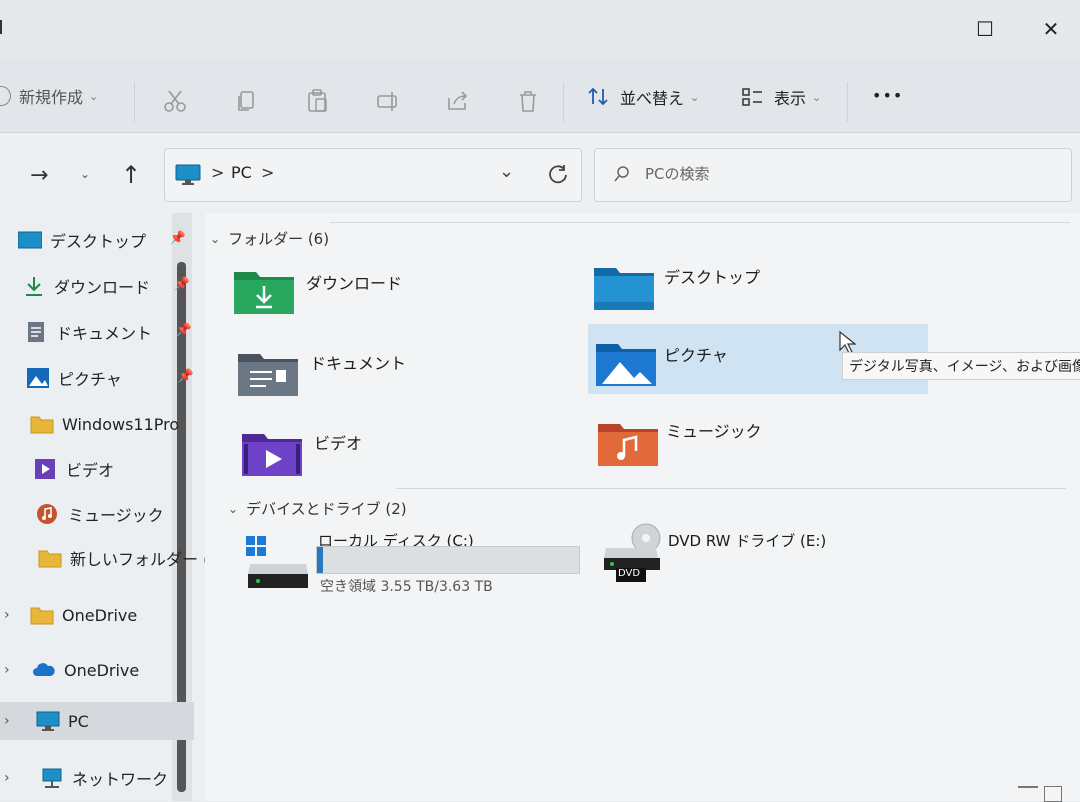 The width and height of the screenshot is (1080, 802). Describe the element at coordinates (406, 587) in the screenshot. I see `drive-free-space: 空き領域 3.55 TB/3.63 TB` at that location.